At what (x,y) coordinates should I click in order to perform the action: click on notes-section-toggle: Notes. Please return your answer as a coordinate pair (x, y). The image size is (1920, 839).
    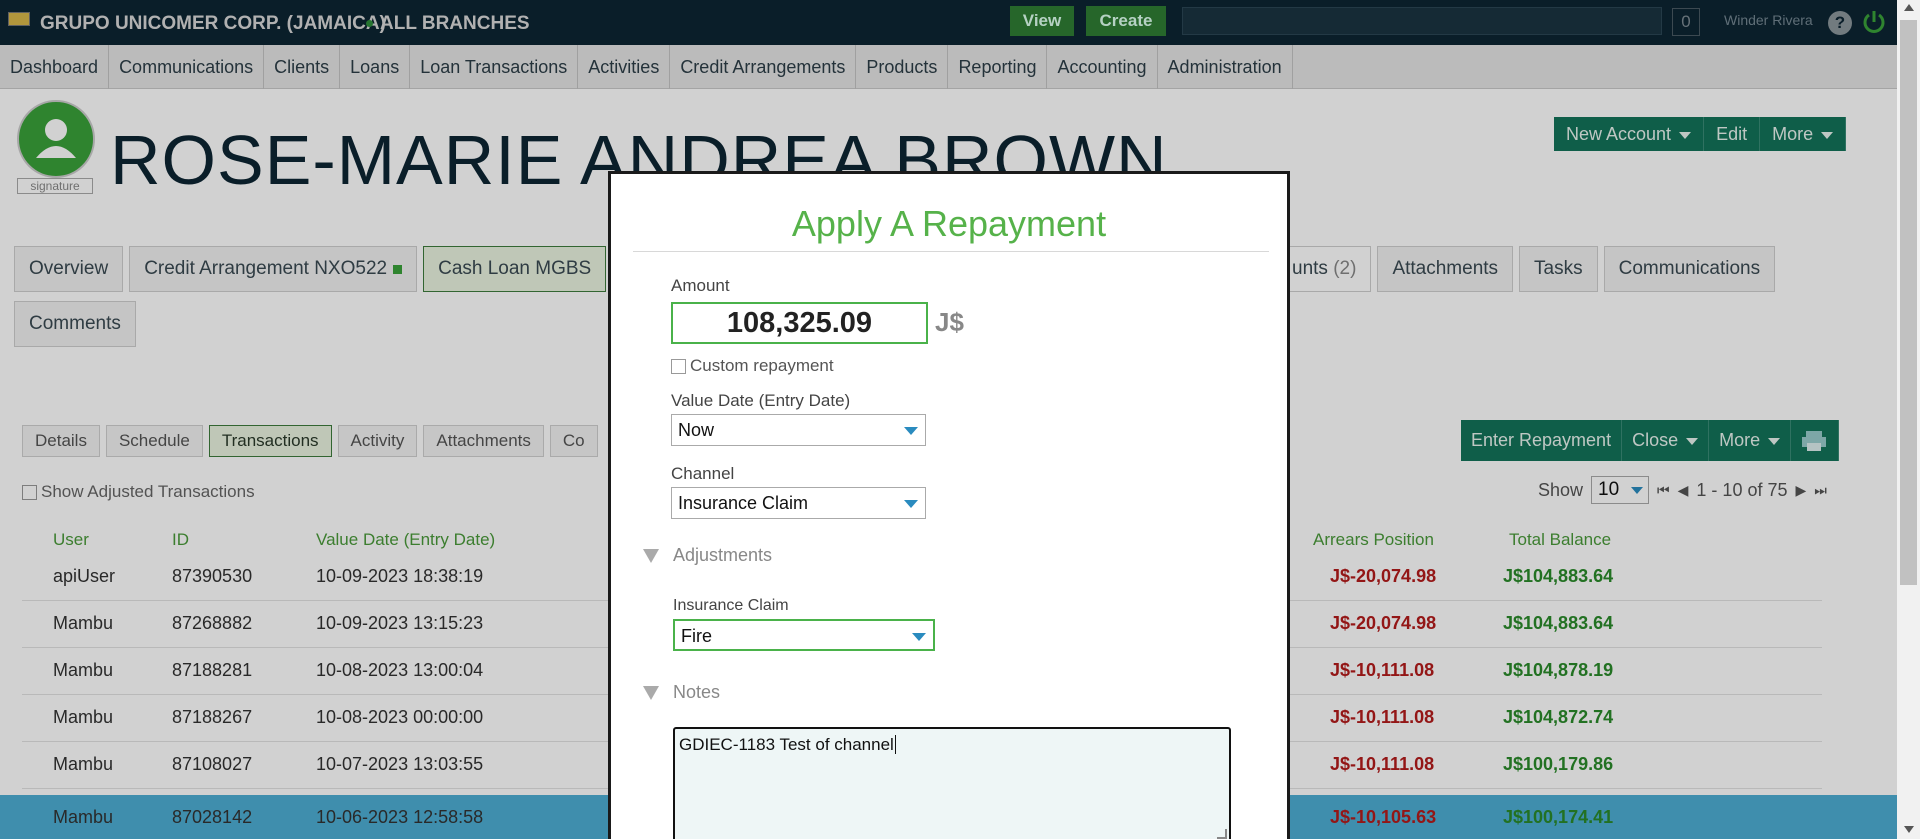
    Looking at the image, I should click on (681, 692).